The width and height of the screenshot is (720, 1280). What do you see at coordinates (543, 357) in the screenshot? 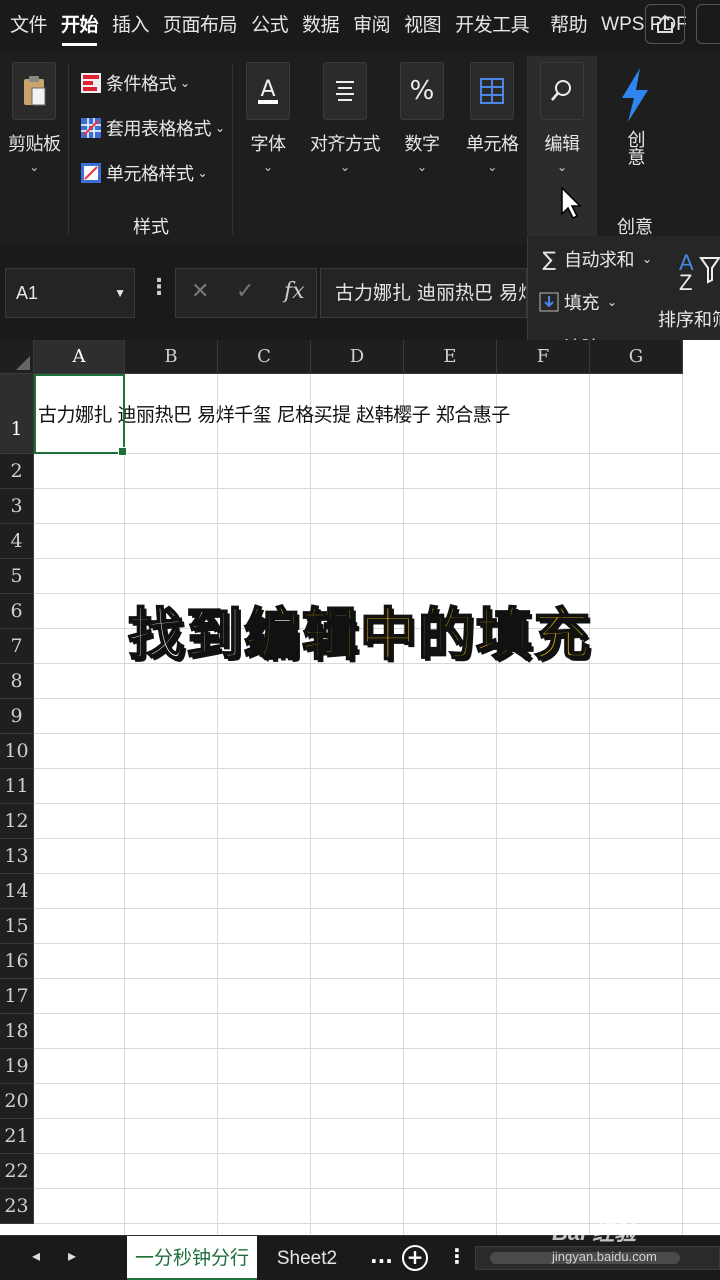
I see `column-header-f: F` at bounding box center [543, 357].